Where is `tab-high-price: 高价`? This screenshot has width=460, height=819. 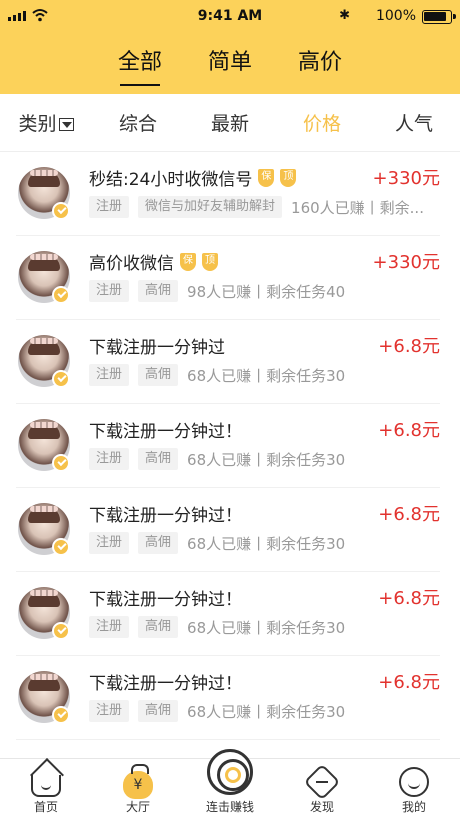
tab-high-price: 高价 is located at coordinates (320, 63).